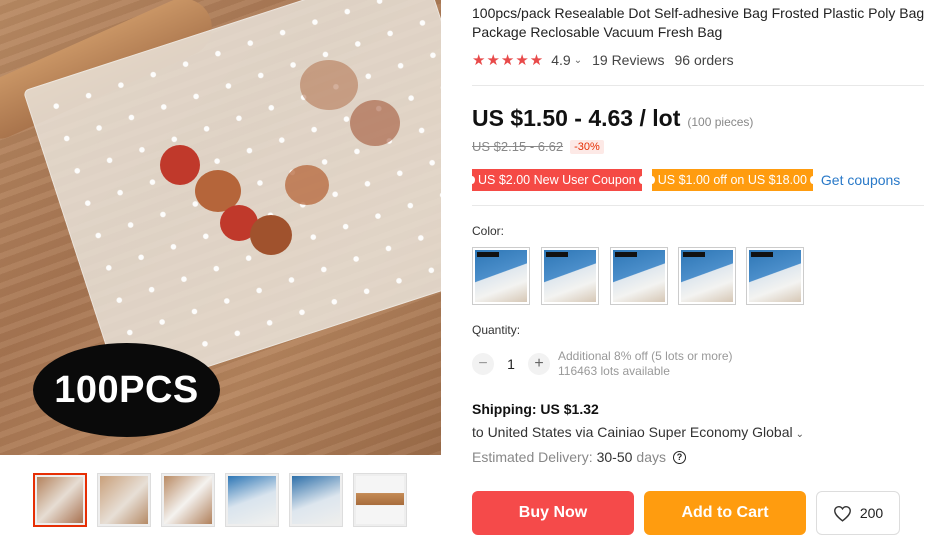 The height and width of the screenshot is (540, 926). What do you see at coordinates (725, 513) in the screenshot?
I see `add-to-cart-button: Add to Cart` at bounding box center [725, 513].